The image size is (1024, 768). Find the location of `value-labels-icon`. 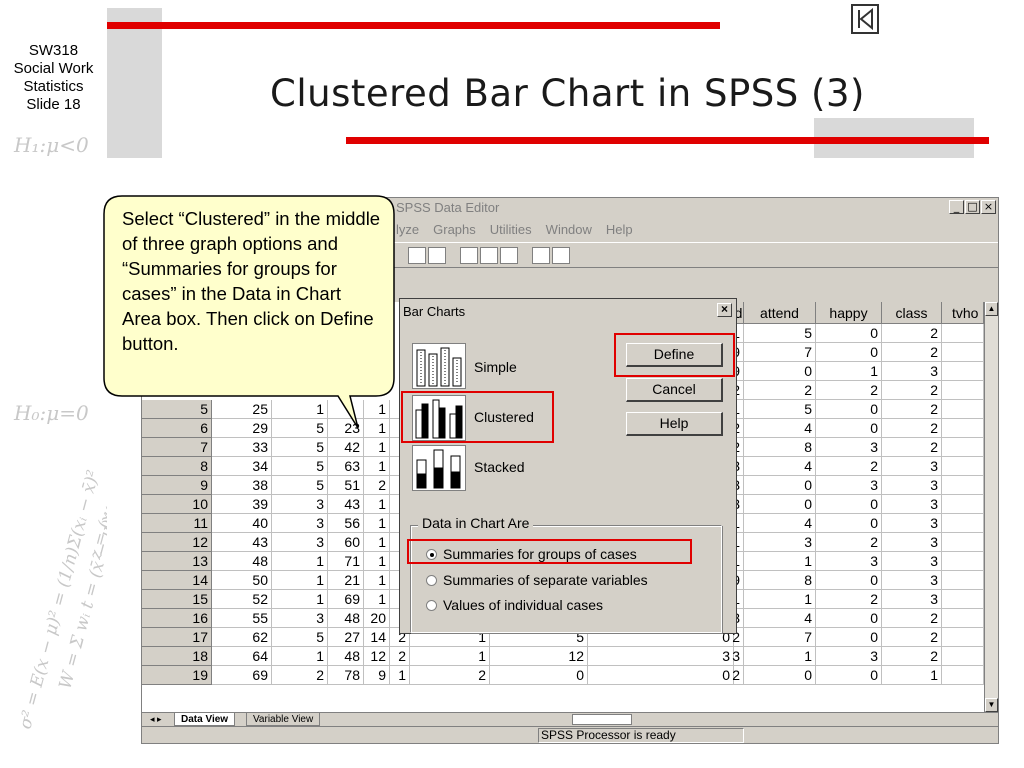

value-labels-icon is located at coordinates (541, 255).